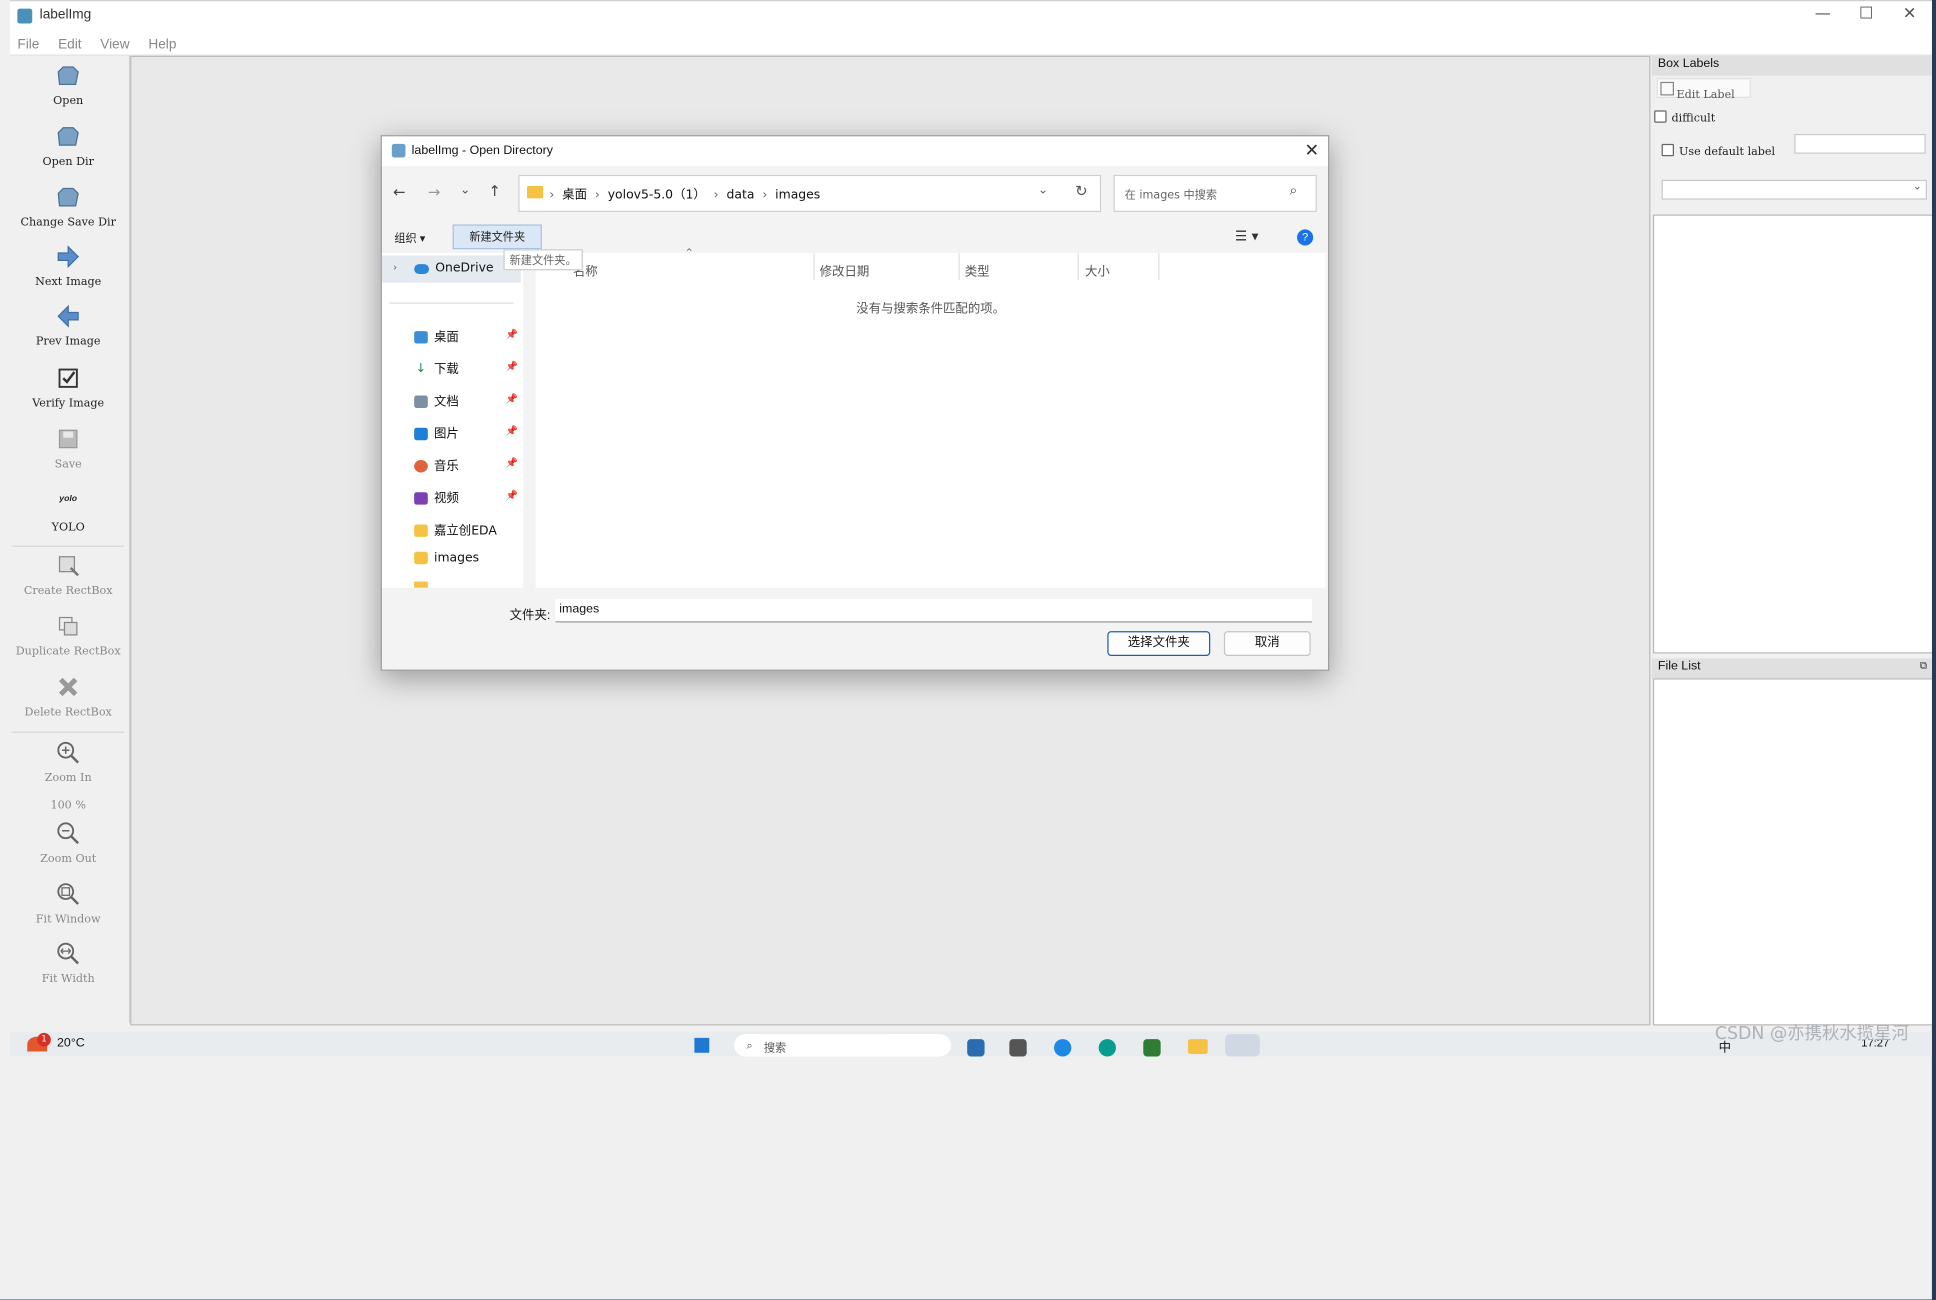 The image size is (1936, 1300). What do you see at coordinates (797, 195) in the screenshot?
I see `breadcrumb-images: images` at bounding box center [797, 195].